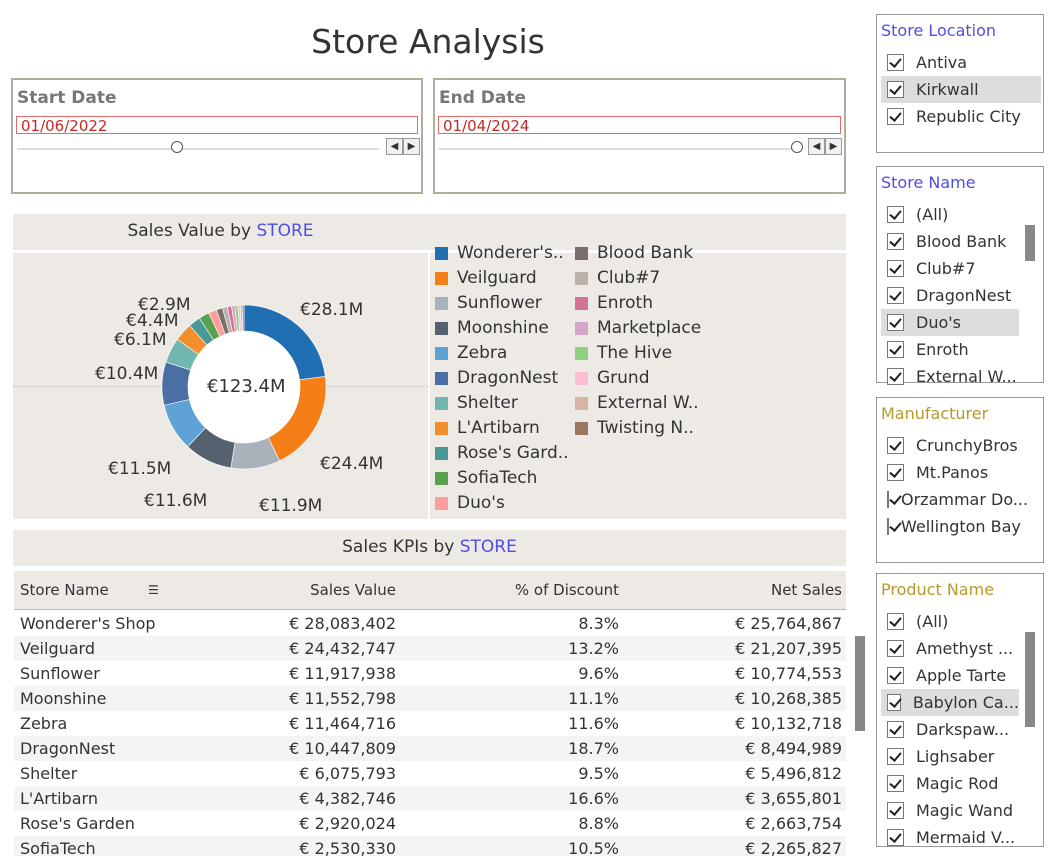 The height and width of the screenshot is (856, 1053). What do you see at coordinates (353, 590) in the screenshot?
I see `col-header-sales-value: Sales Value` at bounding box center [353, 590].